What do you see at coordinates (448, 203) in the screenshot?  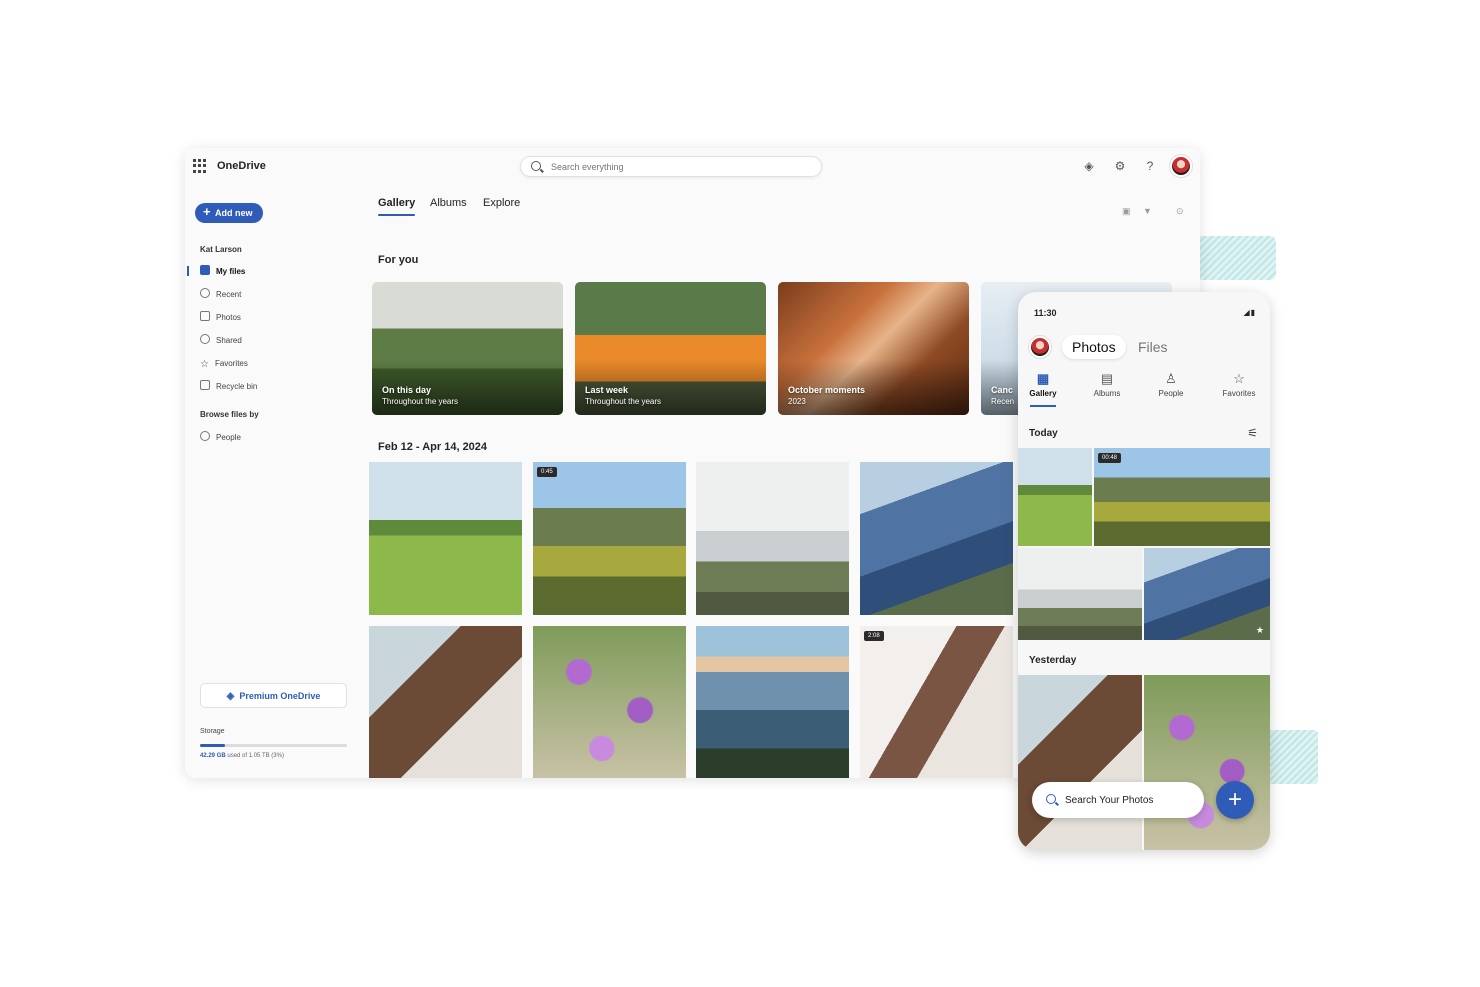 I see `tab-albums: Albums` at bounding box center [448, 203].